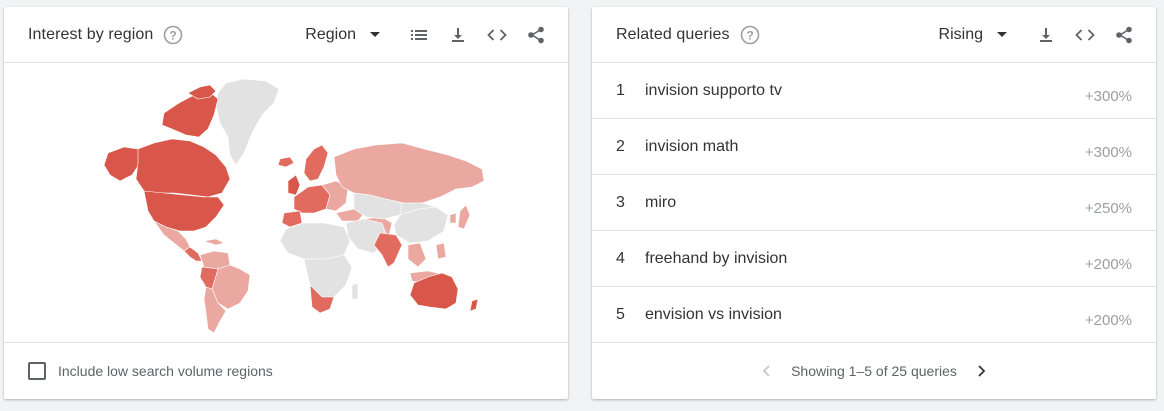 The width and height of the screenshot is (1164, 411). Describe the element at coordinates (453, 218) in the screenshot. I see `region-korea` at that location.